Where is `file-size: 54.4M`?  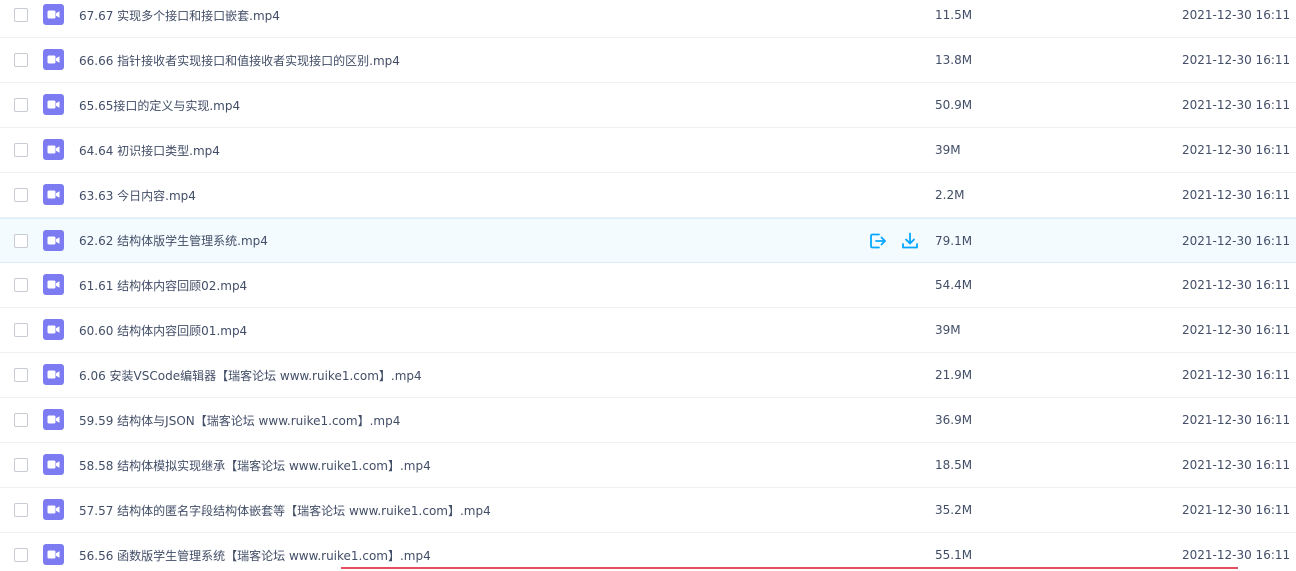
file-size: 54.4M is located at coordinates (954, 285).